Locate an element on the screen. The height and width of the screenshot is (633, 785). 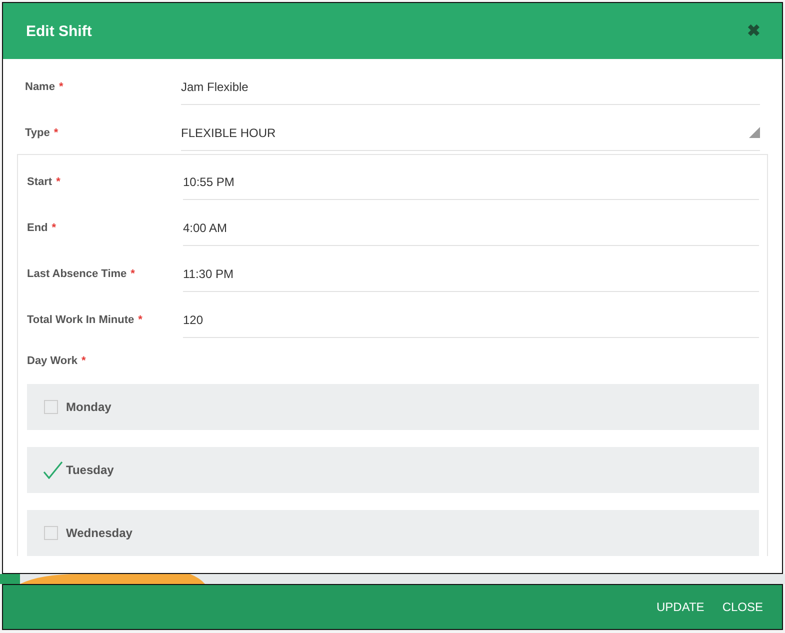
time-field: 11:30 PM is located at coordinates (471, 274).